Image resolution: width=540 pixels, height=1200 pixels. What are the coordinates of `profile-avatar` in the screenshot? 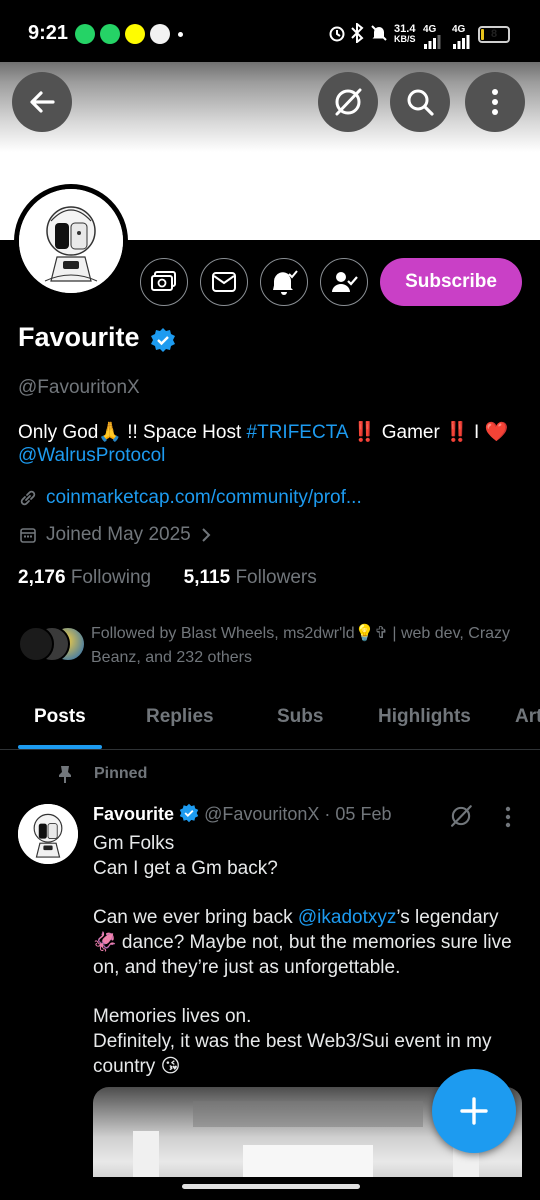 It's located at (71, 241).